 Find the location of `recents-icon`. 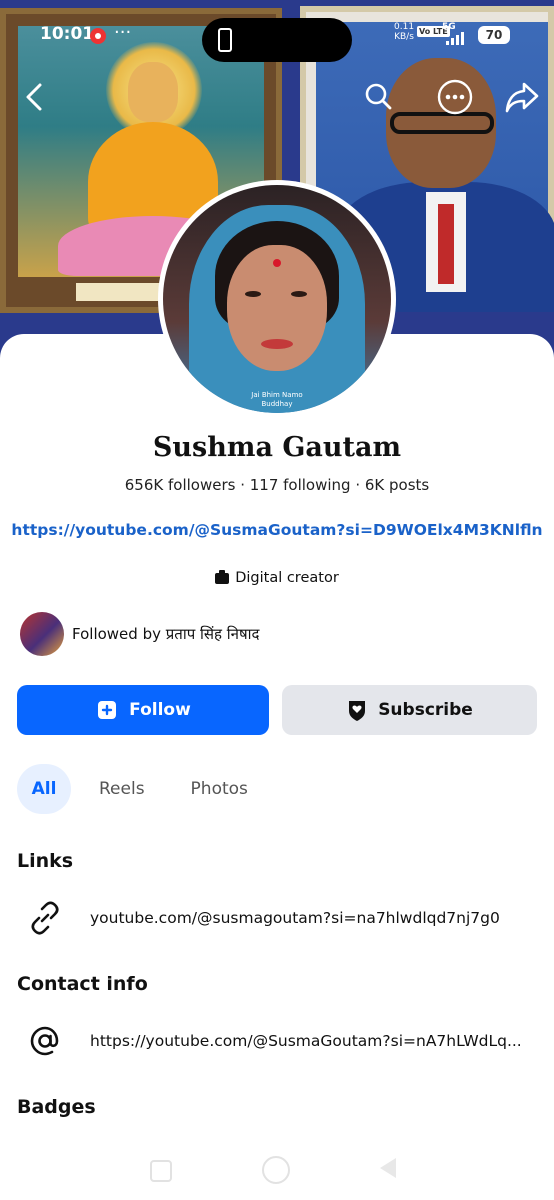

recents-icon is located at coordinates (161, 1171).